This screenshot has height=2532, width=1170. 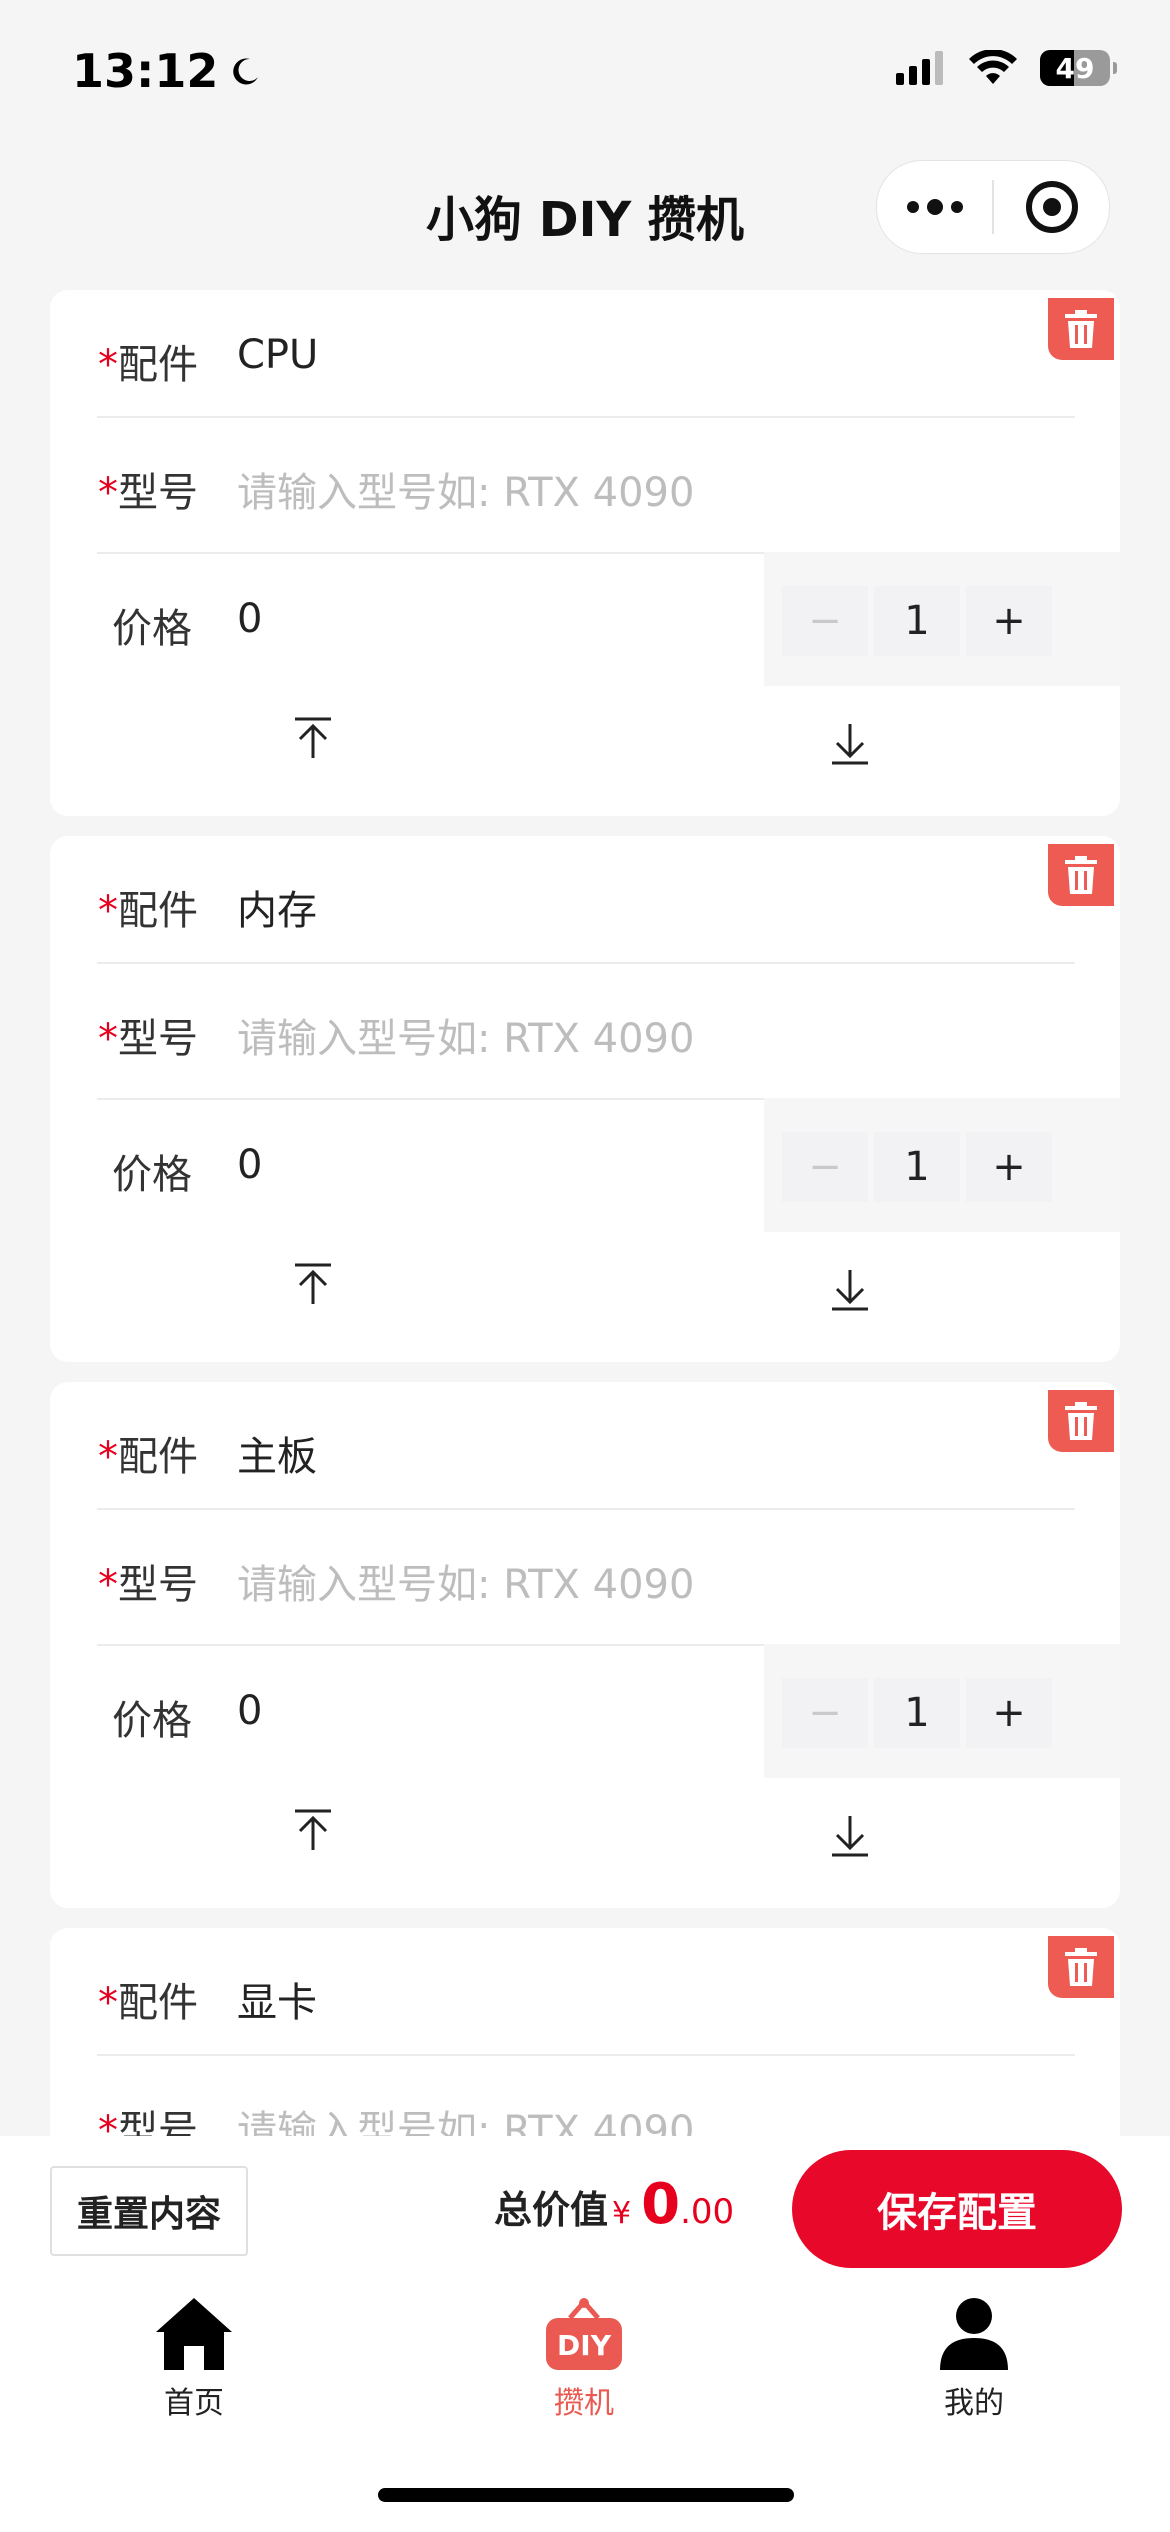 What do you see at coordinates (585, 903) in the screenshot?
I see `part-row: *配件 内存` at bounding box center [585, 903].